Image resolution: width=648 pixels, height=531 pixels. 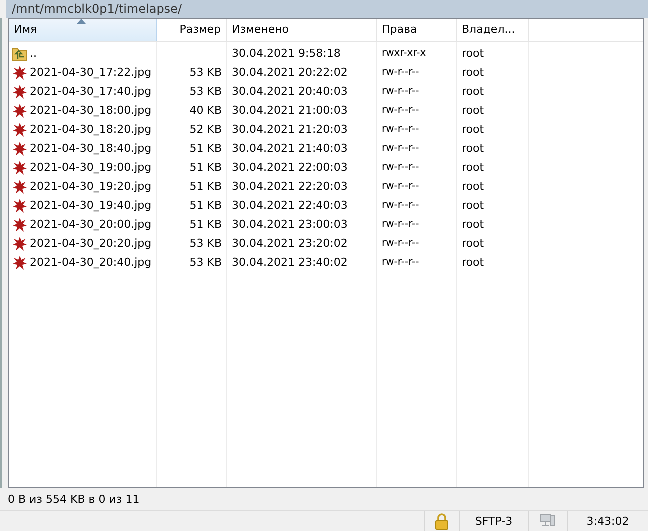 I want to click on modified-date: 30.04.2021 20:40:03, so click(x=290, y=91).